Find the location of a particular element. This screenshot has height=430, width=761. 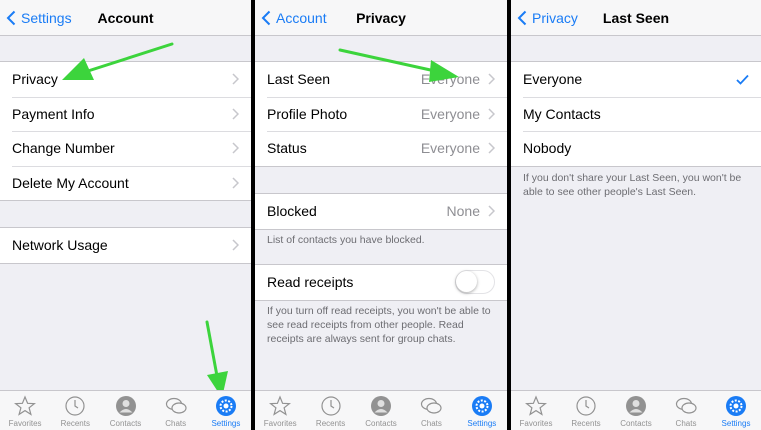

option-label: Everyone is located at coordinates (553, 79).